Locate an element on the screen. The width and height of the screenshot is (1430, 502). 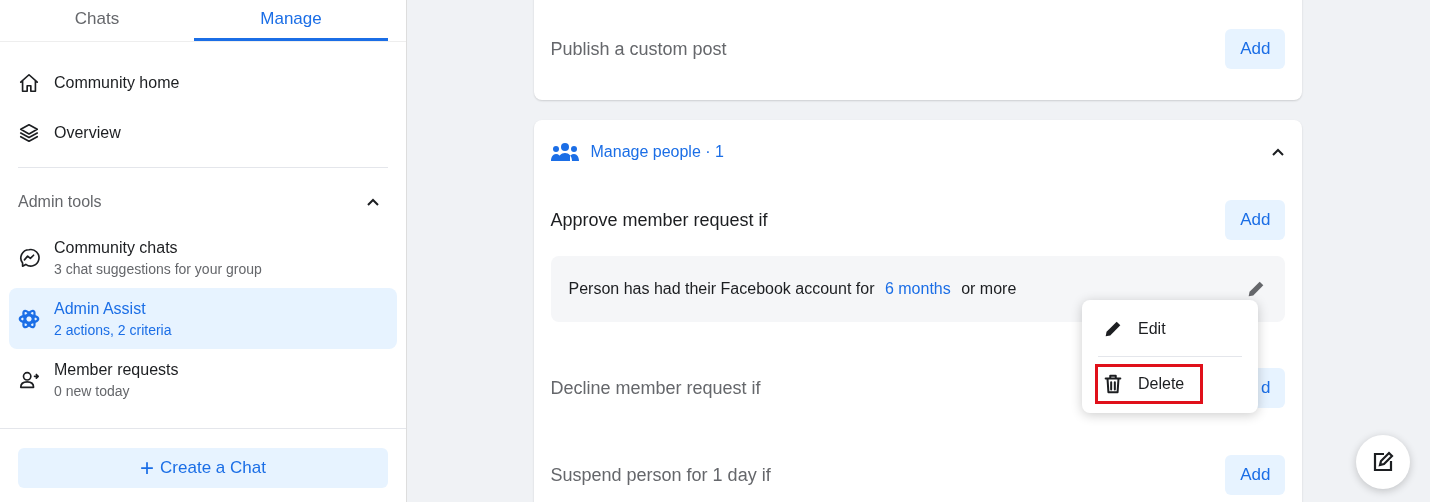
item-subtitle: 2 actions, 2 criteria is located at coordinates (113, 329).